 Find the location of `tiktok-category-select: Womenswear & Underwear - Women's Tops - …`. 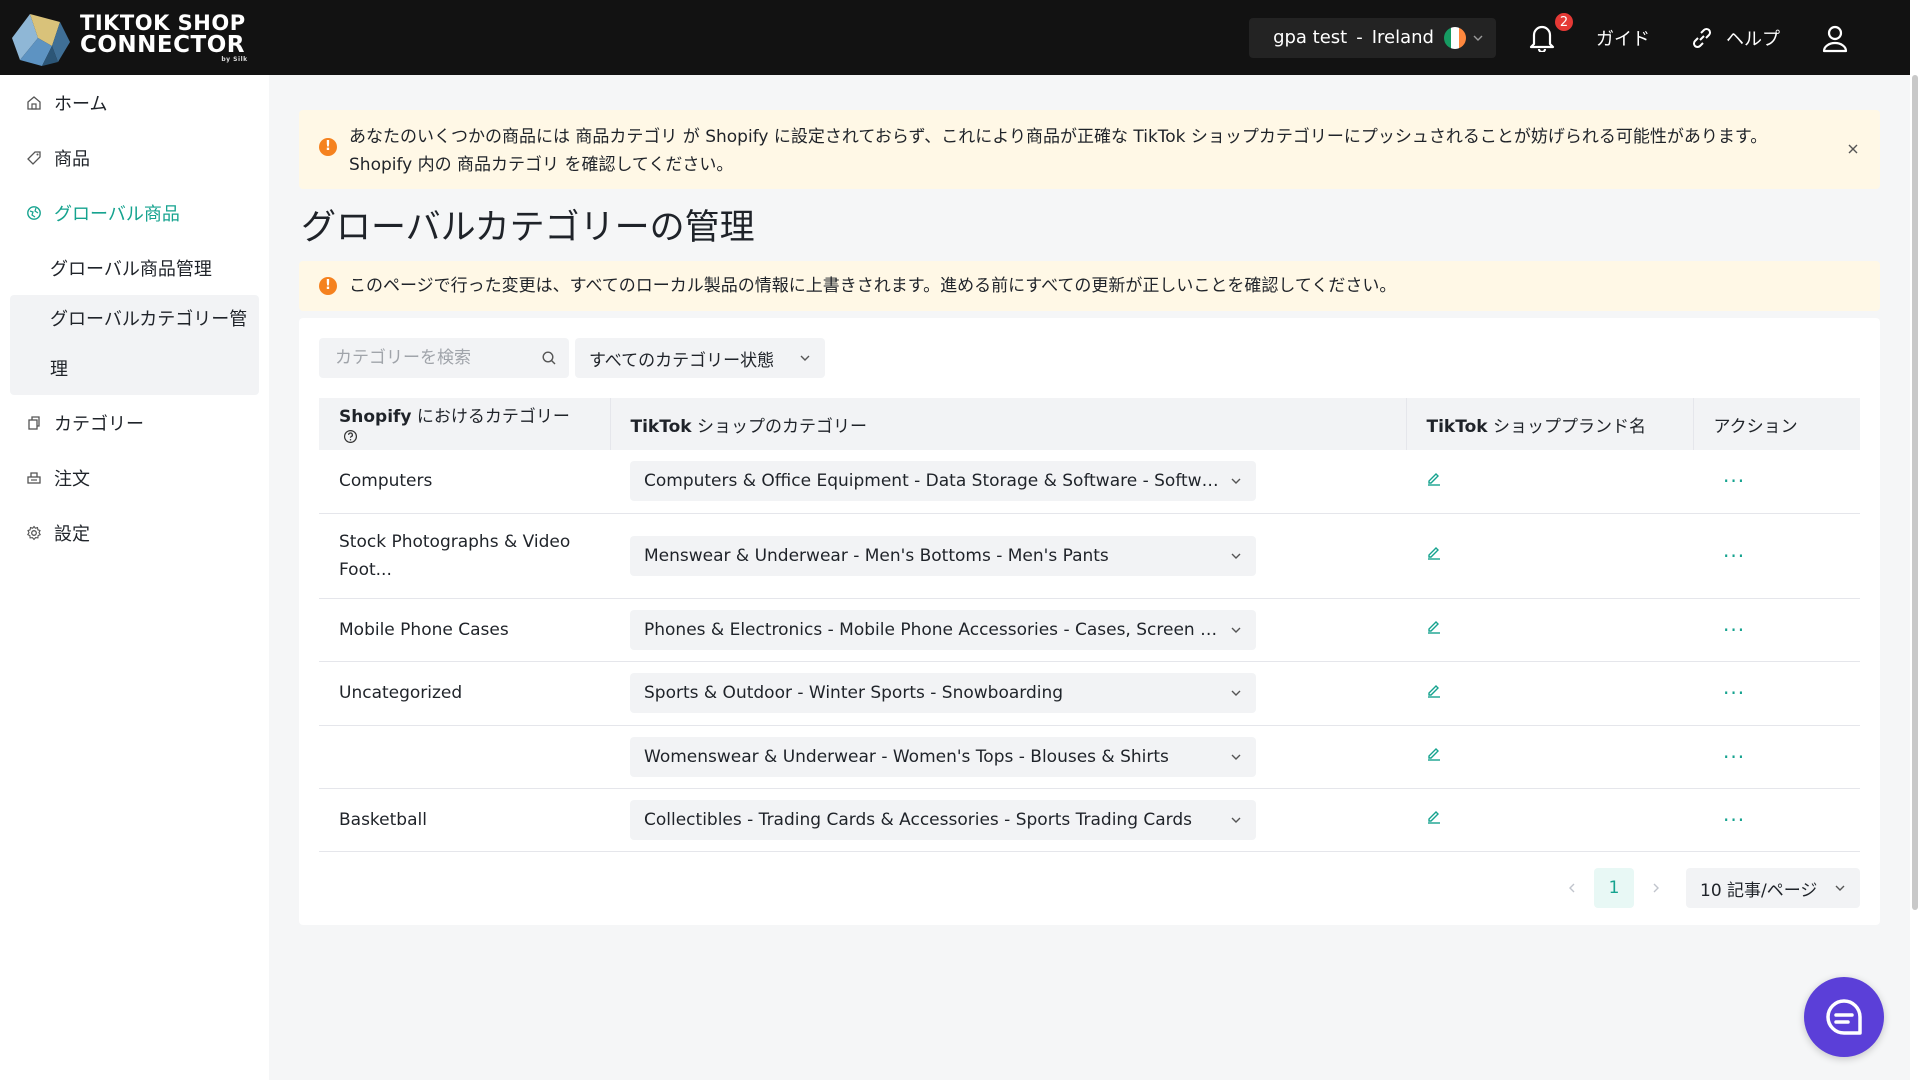

tiktok-category-select: Womenswear & Underwear - Women's Tops - … is located at coordinates (943, 756).